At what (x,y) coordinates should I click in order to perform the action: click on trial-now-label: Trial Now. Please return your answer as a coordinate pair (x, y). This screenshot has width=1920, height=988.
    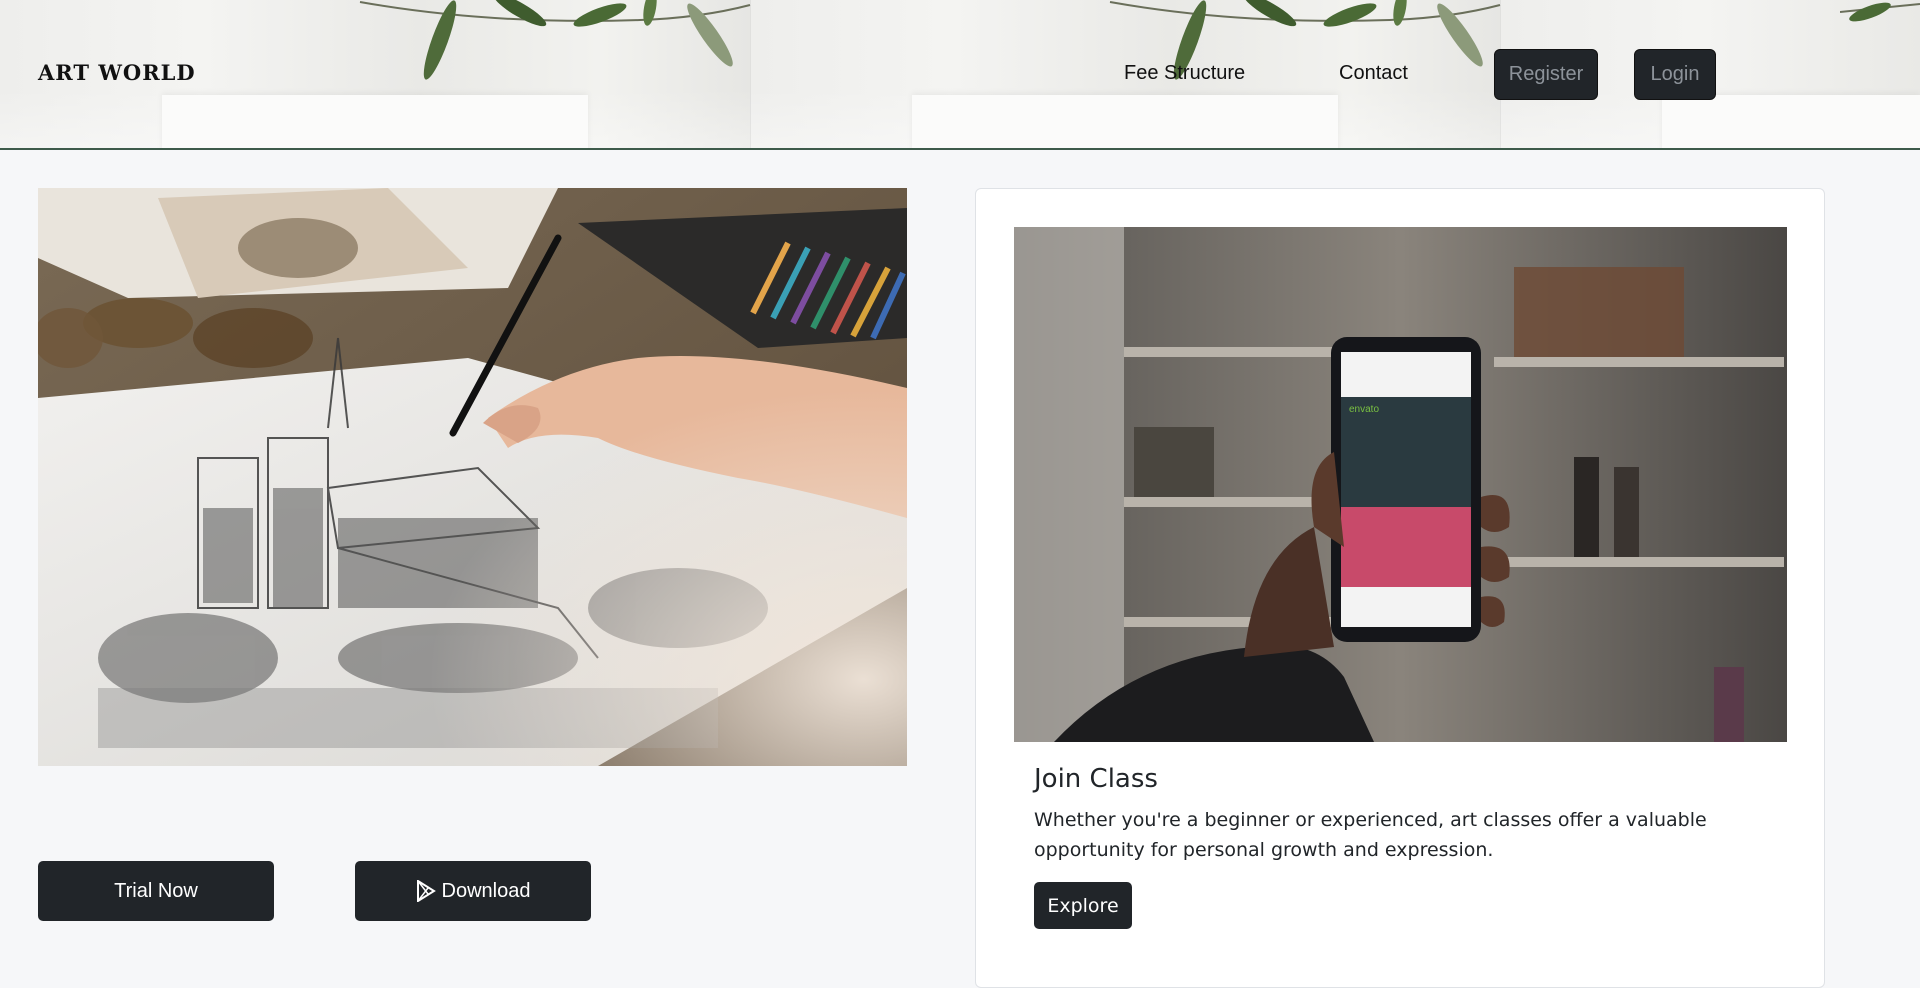
    Looking at the image, I should click on (156, 890).